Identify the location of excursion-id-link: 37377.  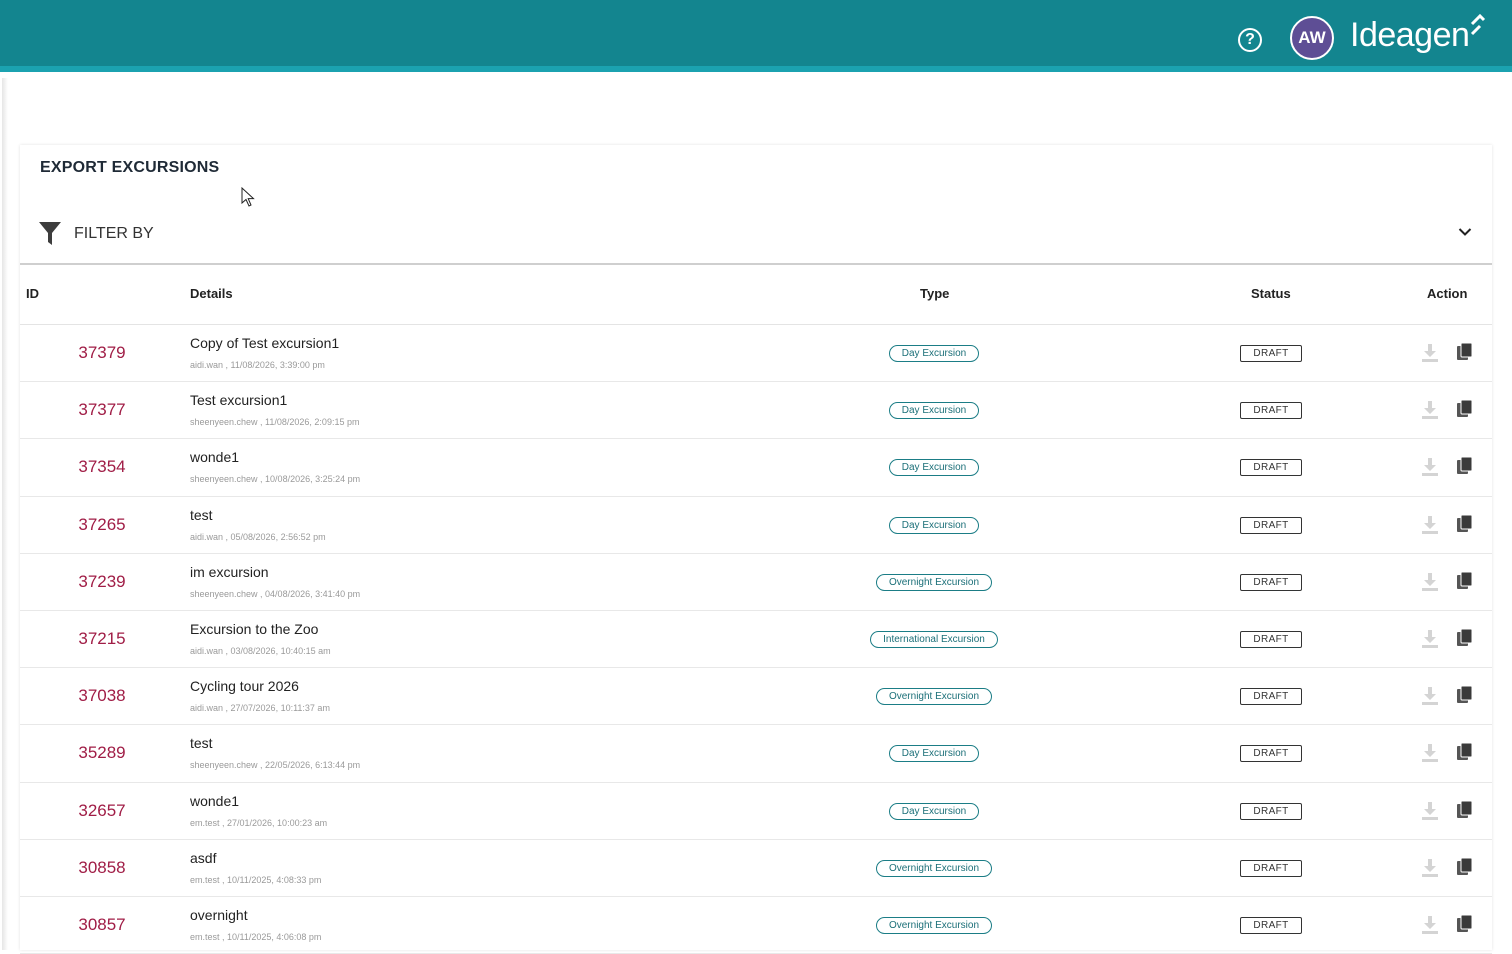
(102, 410).